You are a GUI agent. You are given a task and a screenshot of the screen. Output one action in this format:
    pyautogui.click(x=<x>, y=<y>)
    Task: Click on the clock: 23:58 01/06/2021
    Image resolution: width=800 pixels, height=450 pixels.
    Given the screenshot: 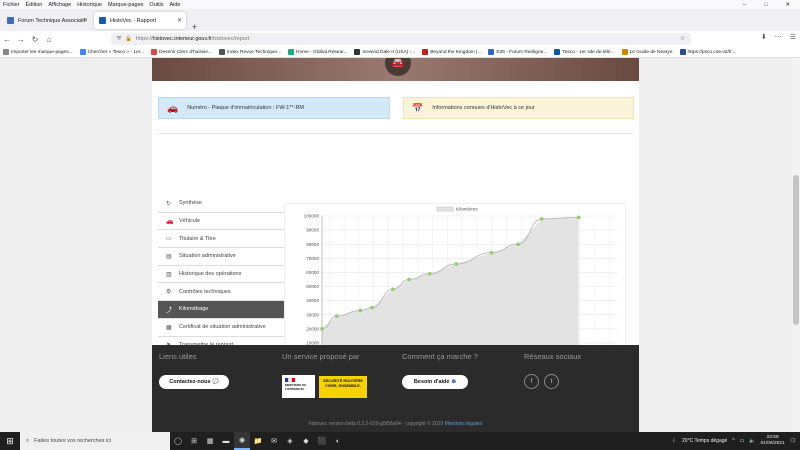 What is the action you would take?
    pyautogui.click(x=773, y=441)
    